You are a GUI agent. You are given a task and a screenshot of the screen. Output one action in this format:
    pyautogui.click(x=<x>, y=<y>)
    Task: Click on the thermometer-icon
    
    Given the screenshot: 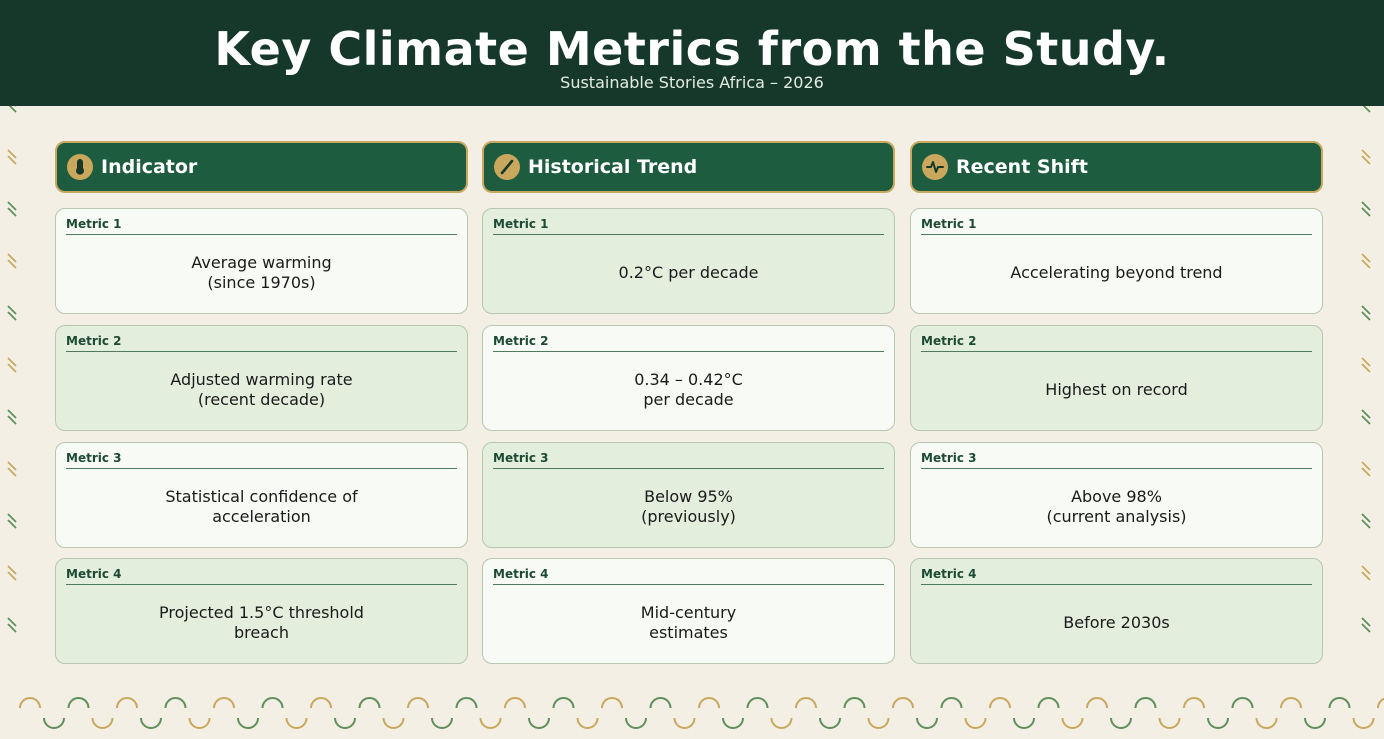 What is the action you would take?
    pyautogui.click(x=80, y=167)
    